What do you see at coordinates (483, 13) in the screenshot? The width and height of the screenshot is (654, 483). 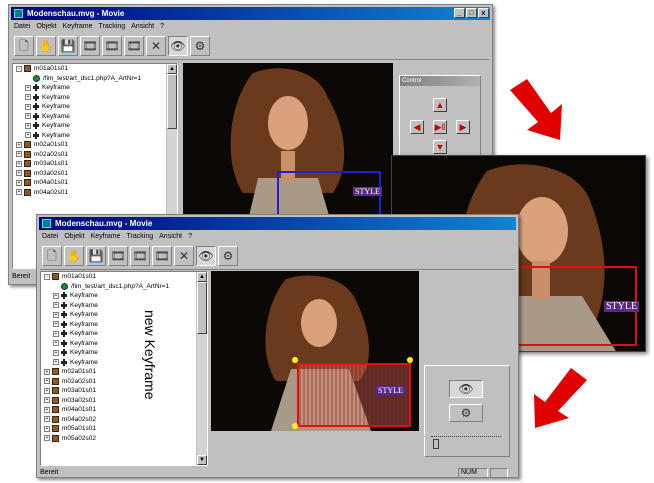 I see `close-button: x` at bounding box center [483, 13].